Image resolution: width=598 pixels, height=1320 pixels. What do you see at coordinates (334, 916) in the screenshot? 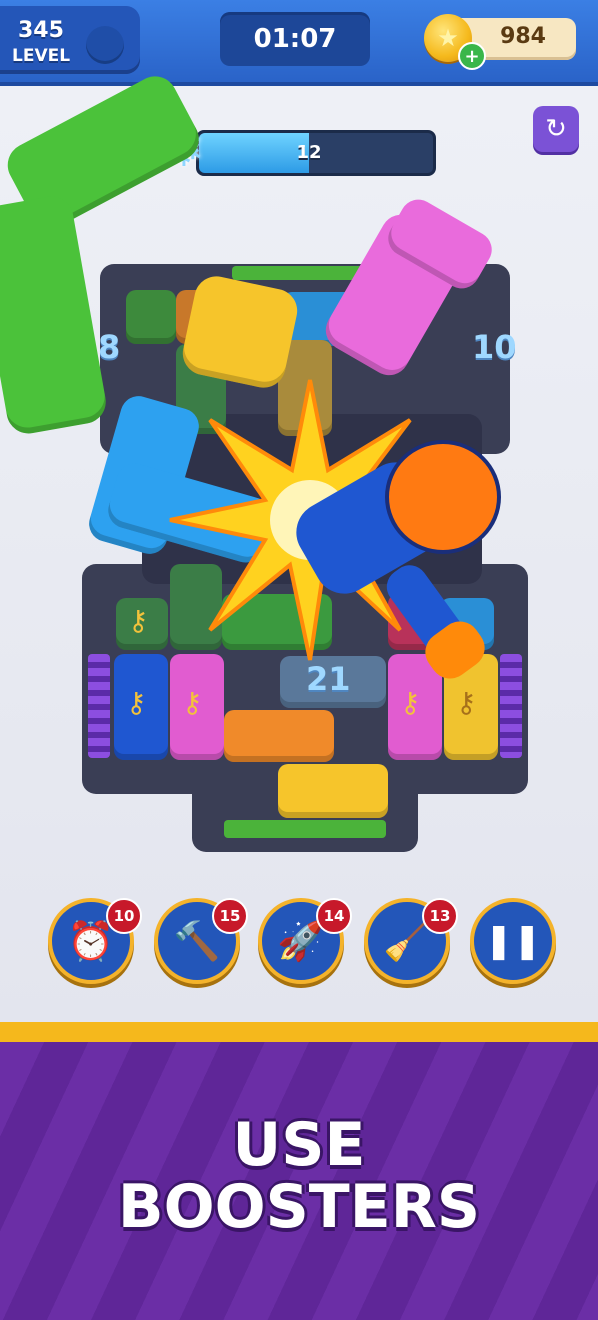
I see `booster-count-badge: 14` at bounding box center [334, 916].